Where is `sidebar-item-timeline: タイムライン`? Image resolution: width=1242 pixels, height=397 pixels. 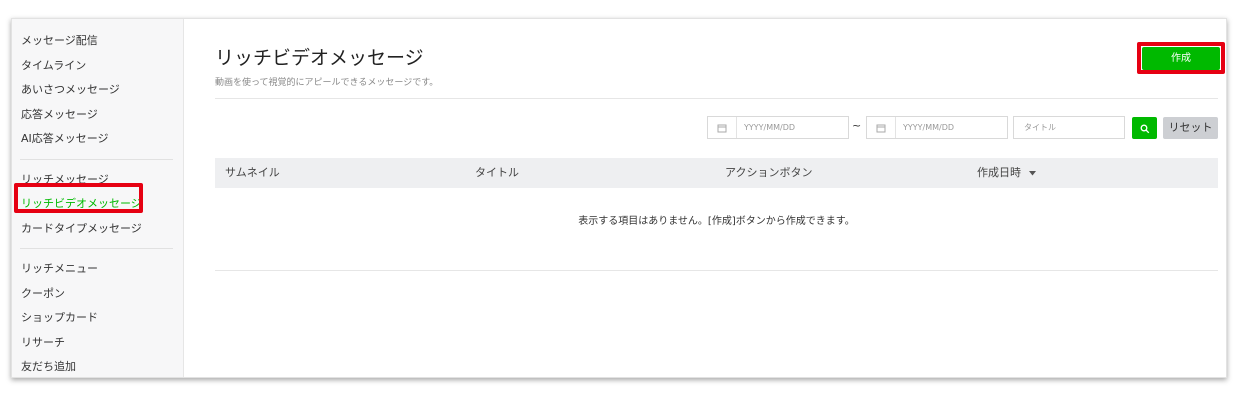
sidebar-item-timeline: タイムライン is located at coordinates (97, 66).